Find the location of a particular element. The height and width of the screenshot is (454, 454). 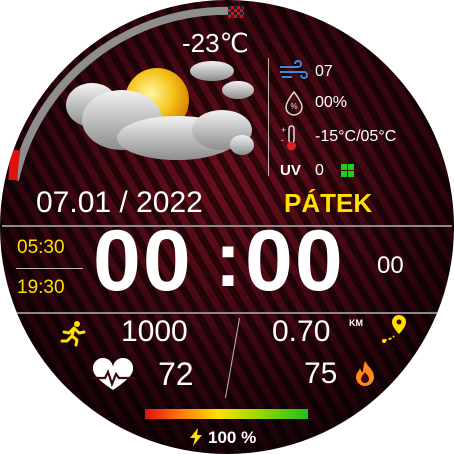

humidity-icon: % is located at coordinates (294, 103).